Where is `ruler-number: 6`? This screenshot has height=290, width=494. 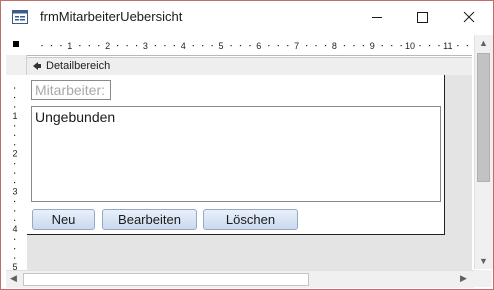
ruler-number: 6 is located at coordinates (258, 46).